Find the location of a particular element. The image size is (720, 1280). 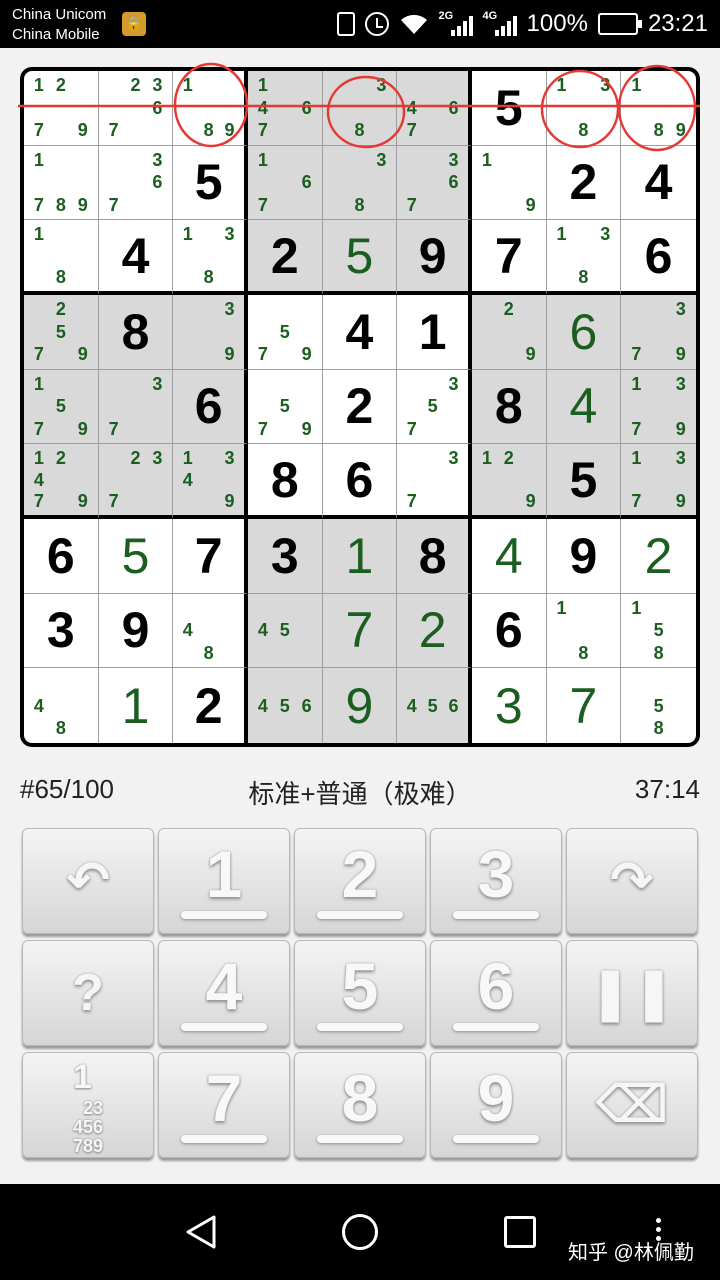

cell-r6c1: 1247 9 is located at coordinates (61, 481).